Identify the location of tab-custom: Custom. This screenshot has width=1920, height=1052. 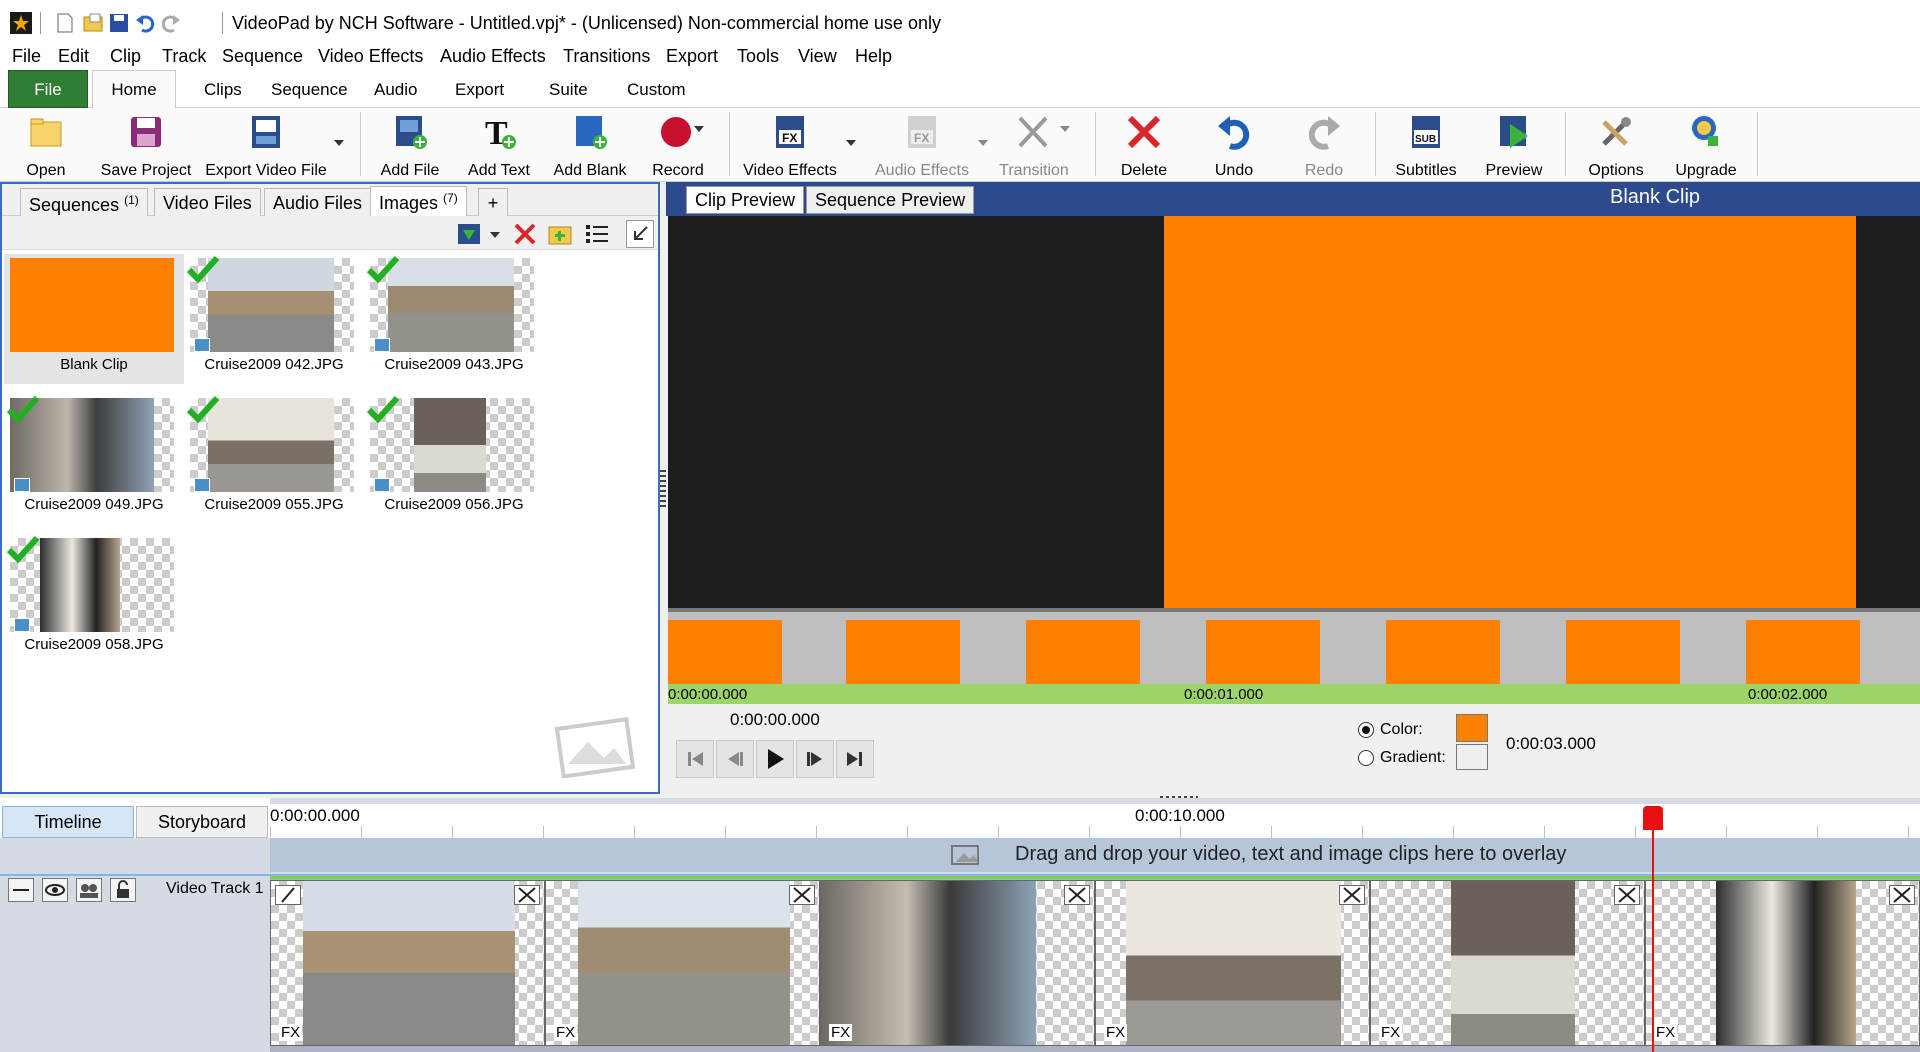
(656, 90).